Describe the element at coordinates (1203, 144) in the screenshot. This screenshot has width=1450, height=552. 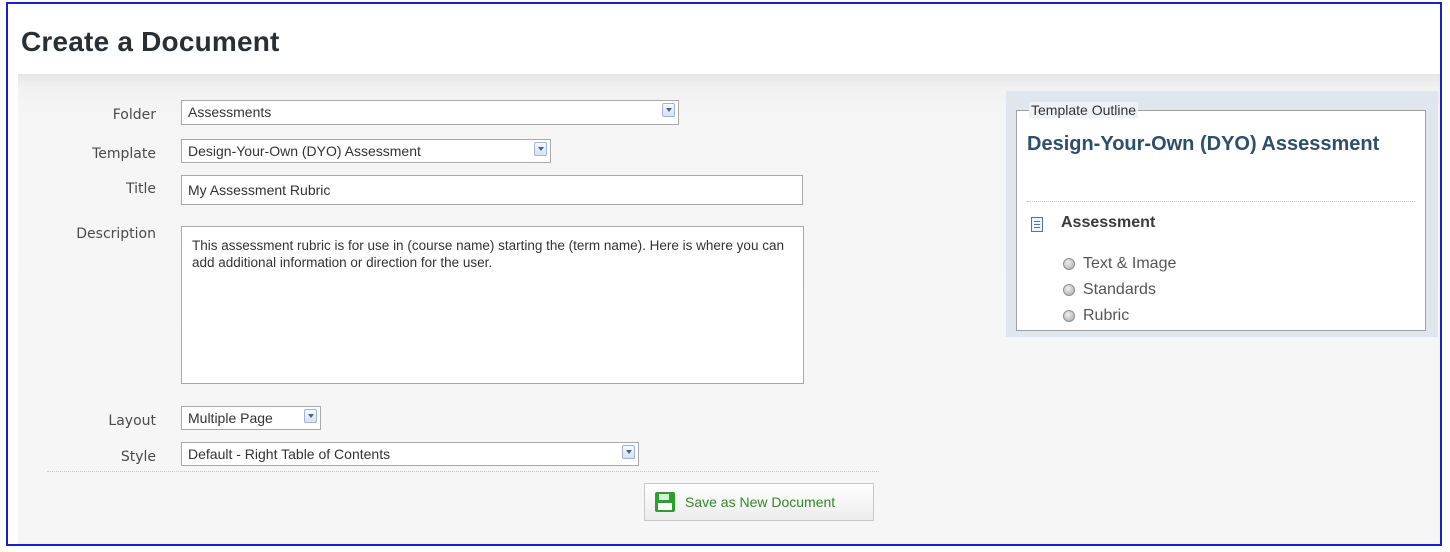
I see `template-outline-title: Design-Your-Own (DYO) Assessment` at that location.